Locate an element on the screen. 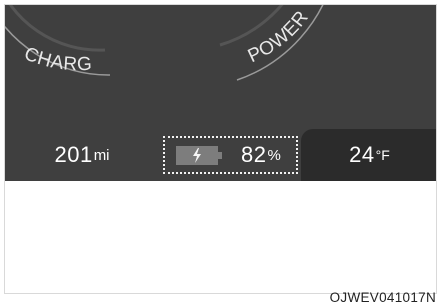 Image resolution: width=440 pixels, height=305 pixels. battery-percent-unit: % is located at coordinates (274, 155).